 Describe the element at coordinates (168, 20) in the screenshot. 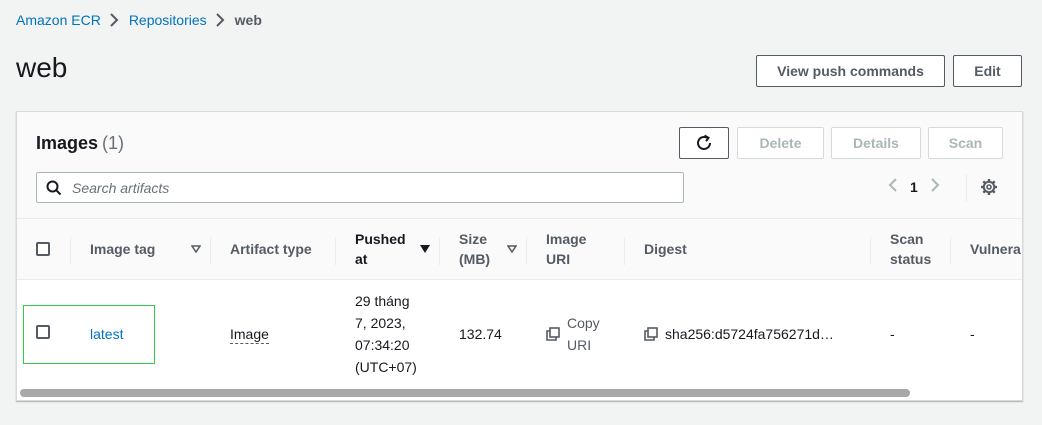

I see `breadcrumb-repositories: Repositories` at that location.